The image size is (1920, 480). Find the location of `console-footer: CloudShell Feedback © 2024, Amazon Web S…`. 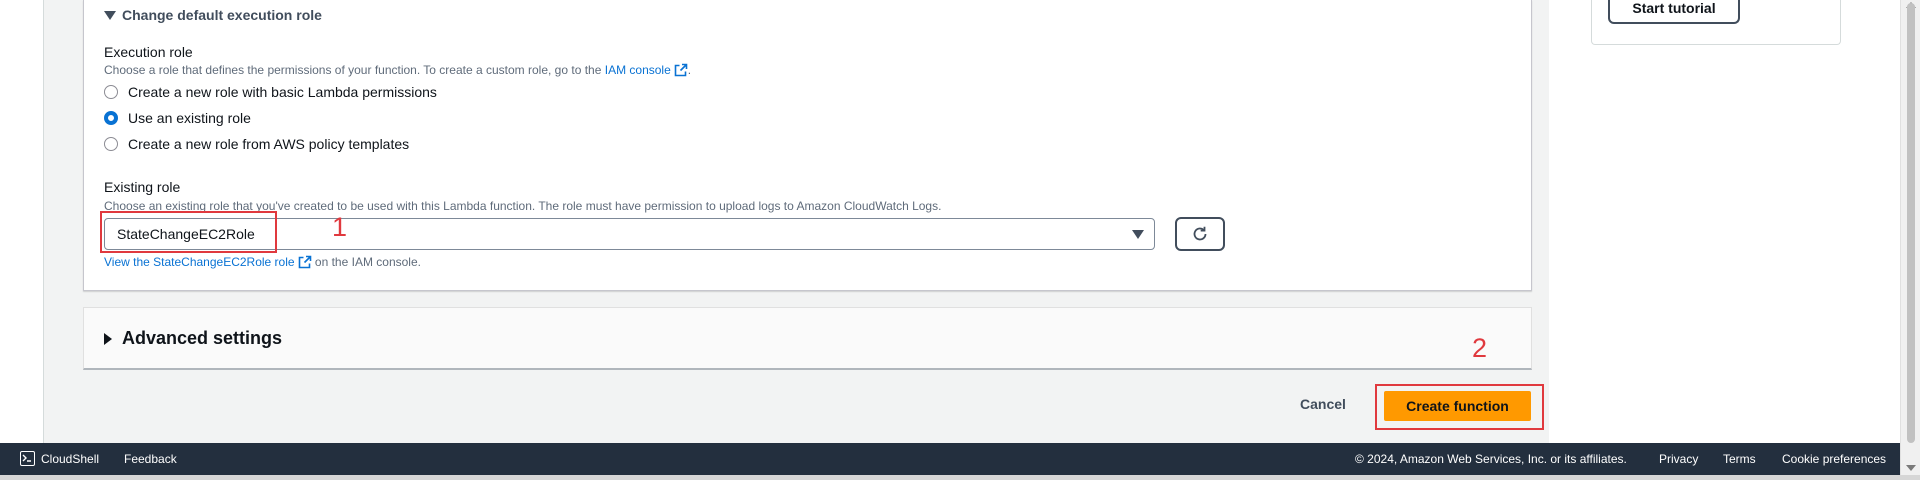

console-footer: CloudShell Feedback © 2024, Amazon Web S… is located at coordinates (950, 459).